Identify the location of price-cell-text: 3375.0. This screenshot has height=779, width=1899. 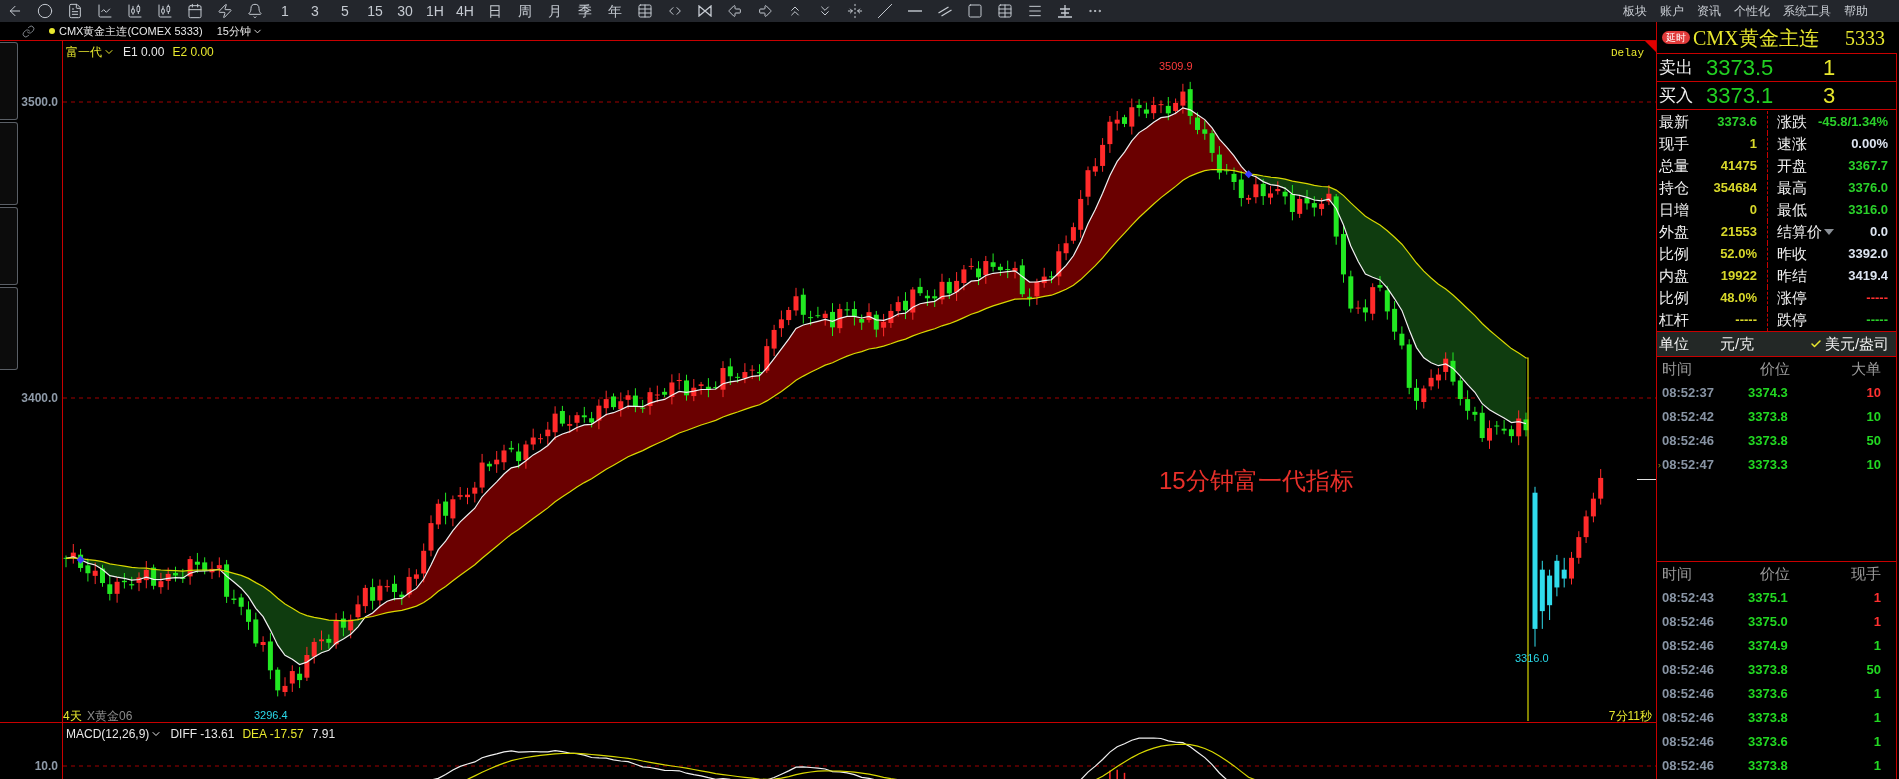
(1768, 622).